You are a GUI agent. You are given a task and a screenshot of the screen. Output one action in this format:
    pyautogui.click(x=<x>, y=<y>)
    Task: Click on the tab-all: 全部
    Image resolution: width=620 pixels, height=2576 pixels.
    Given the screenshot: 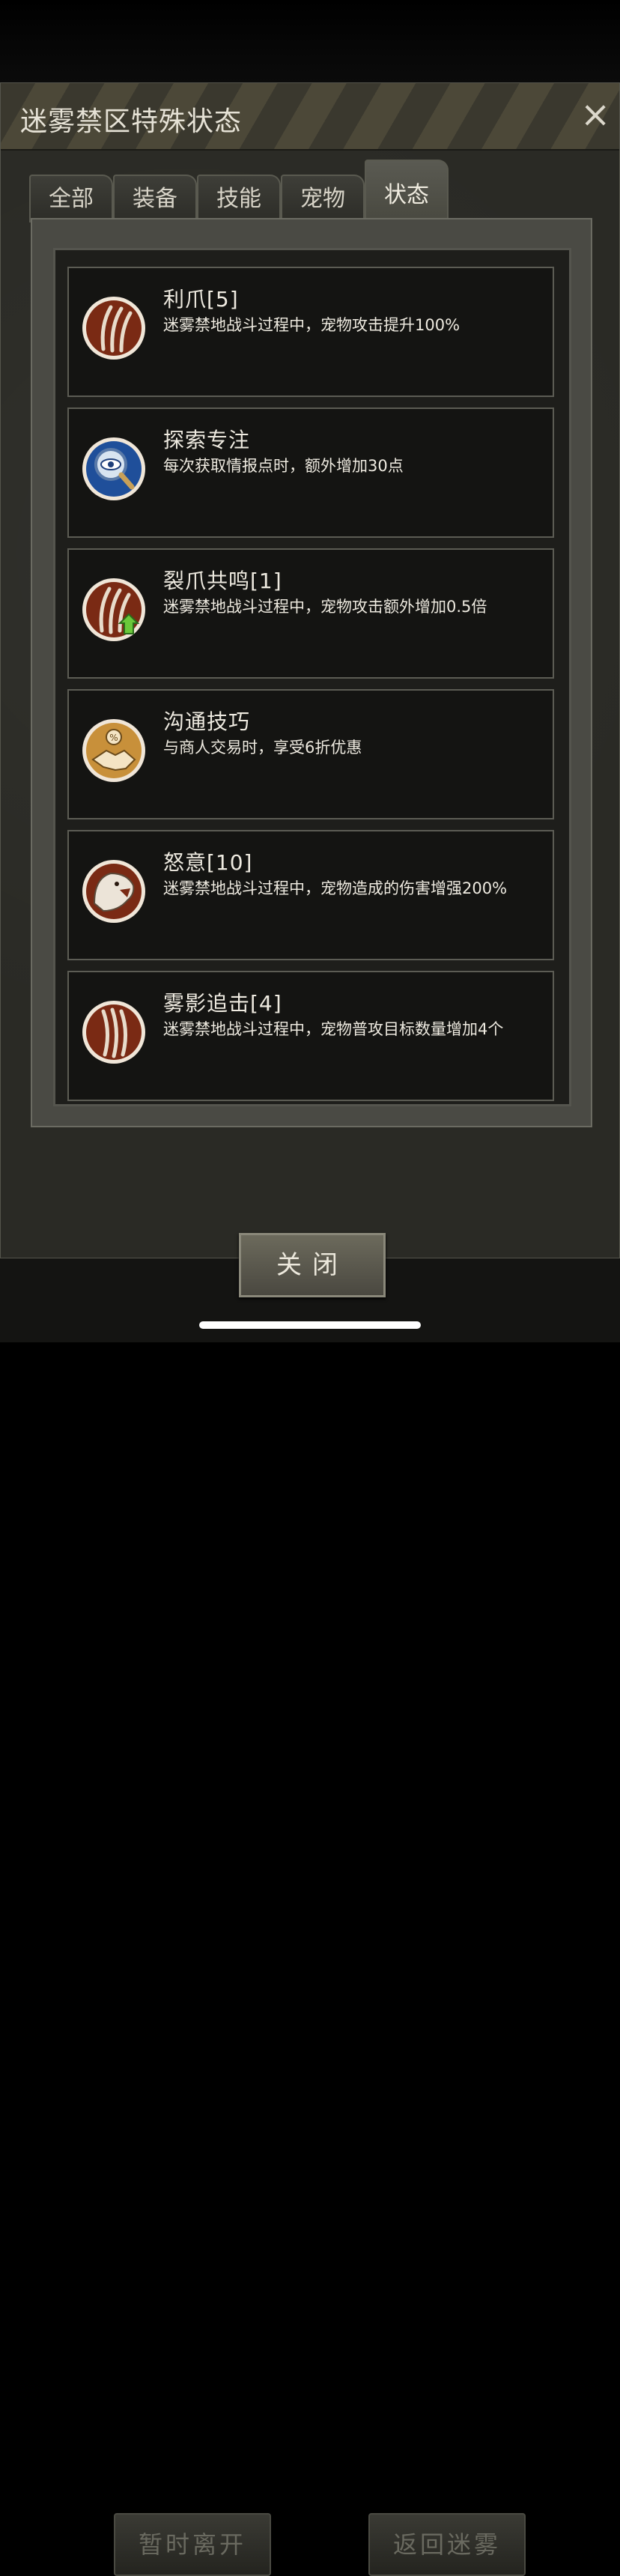 What is the action you would take?
    pyautogui.click(x=71, y=198)
    